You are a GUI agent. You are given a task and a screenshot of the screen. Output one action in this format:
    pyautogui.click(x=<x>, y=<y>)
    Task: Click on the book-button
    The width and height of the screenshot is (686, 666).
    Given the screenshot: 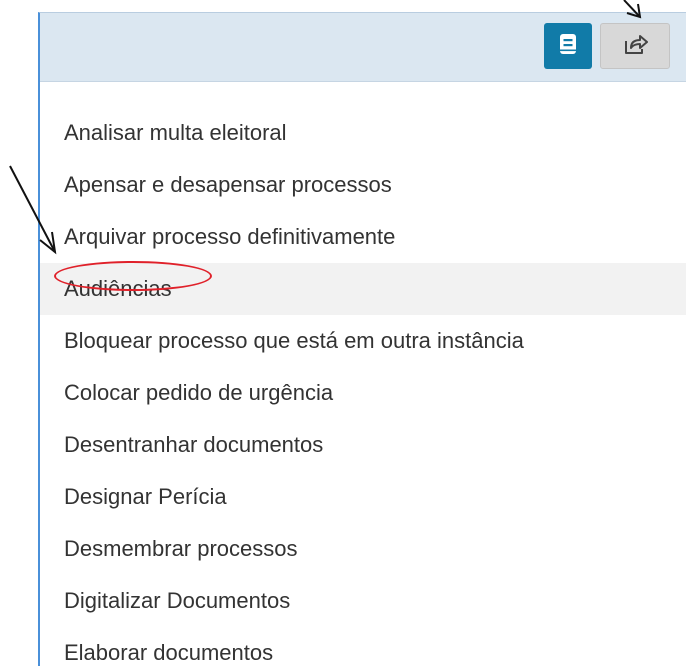 What is the action you would take?
    pyautogui.click(x=568, y=46)
    